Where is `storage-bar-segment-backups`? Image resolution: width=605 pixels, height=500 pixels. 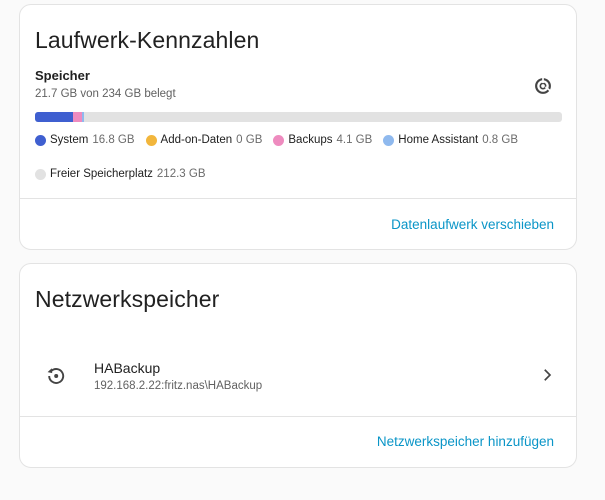 storage-bar-segment-backups is located at coordinates (77, 117).